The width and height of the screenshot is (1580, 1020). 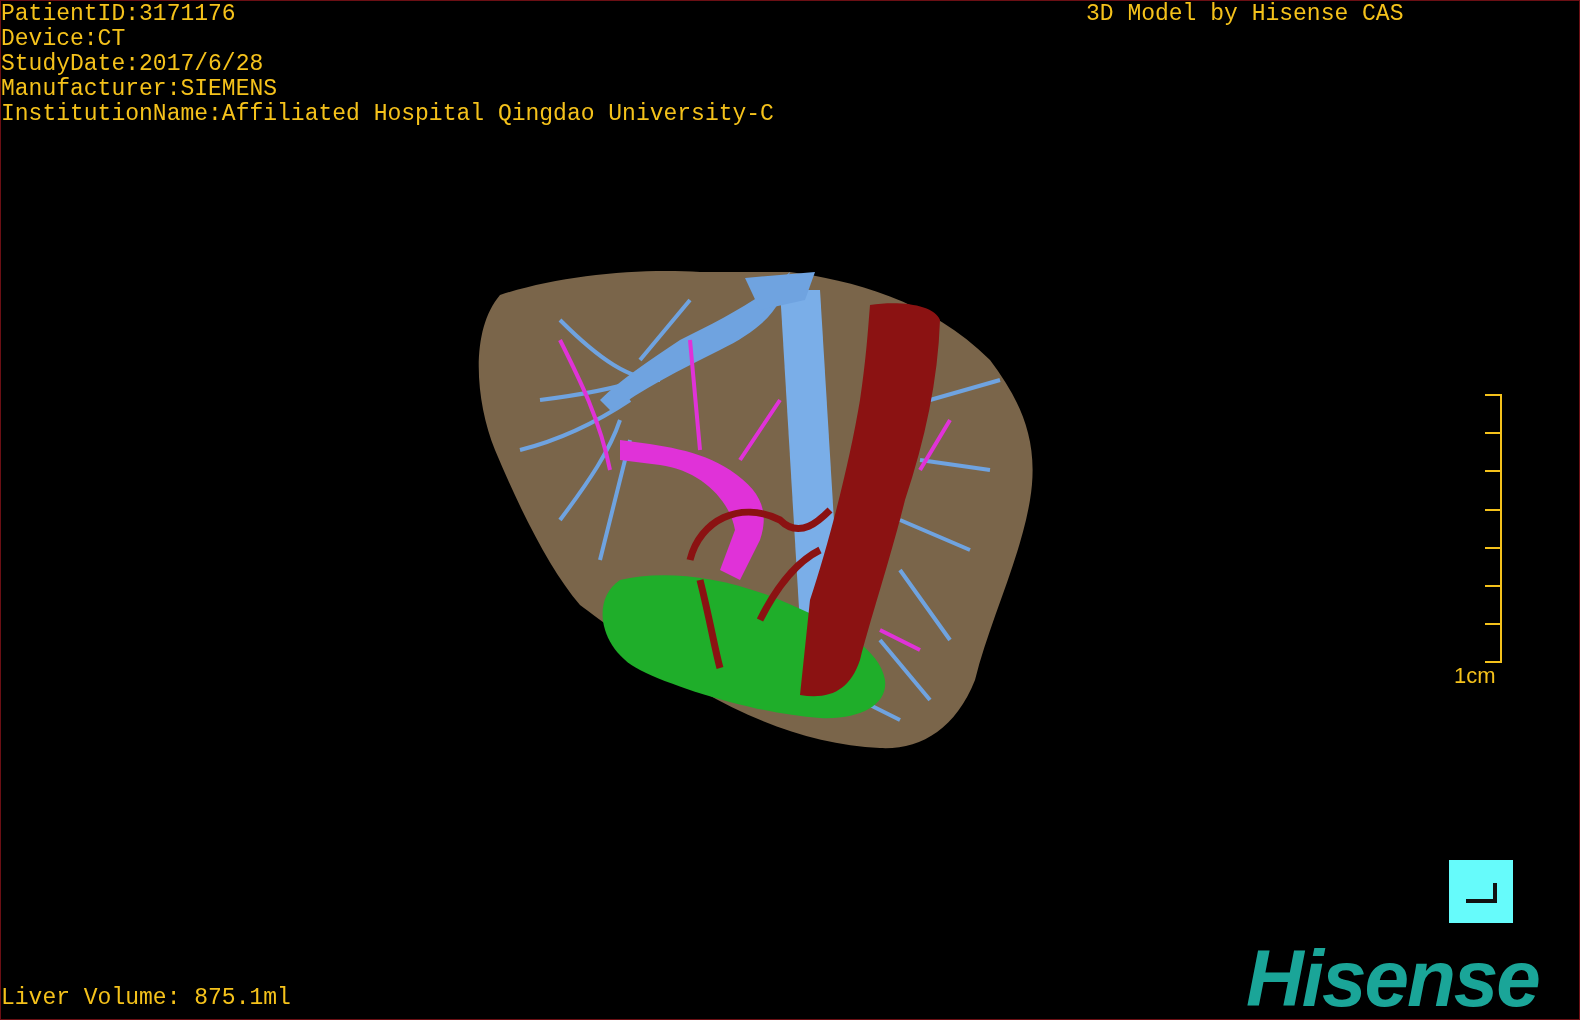 What do you see at coordinates (1392, 979) in the screenshot?
I see `logo: Hisense` at bounding box center [1392, 979].